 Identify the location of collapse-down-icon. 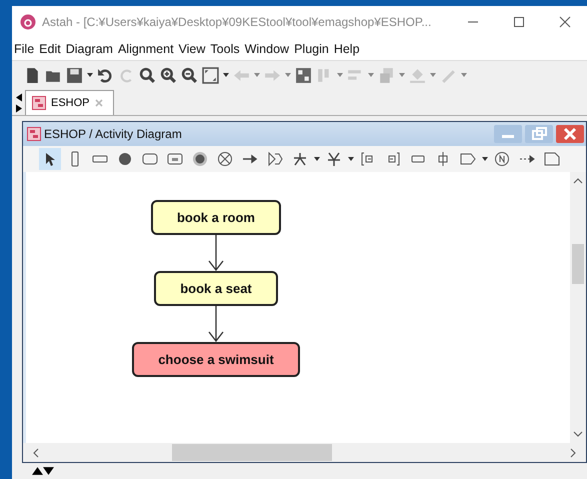
(48, 471).